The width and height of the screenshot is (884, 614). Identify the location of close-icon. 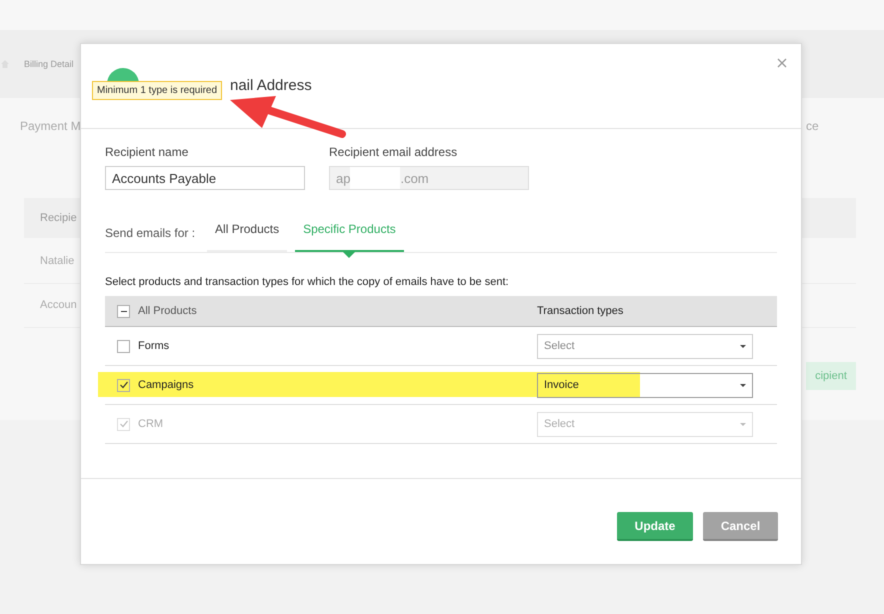
(782, 63).